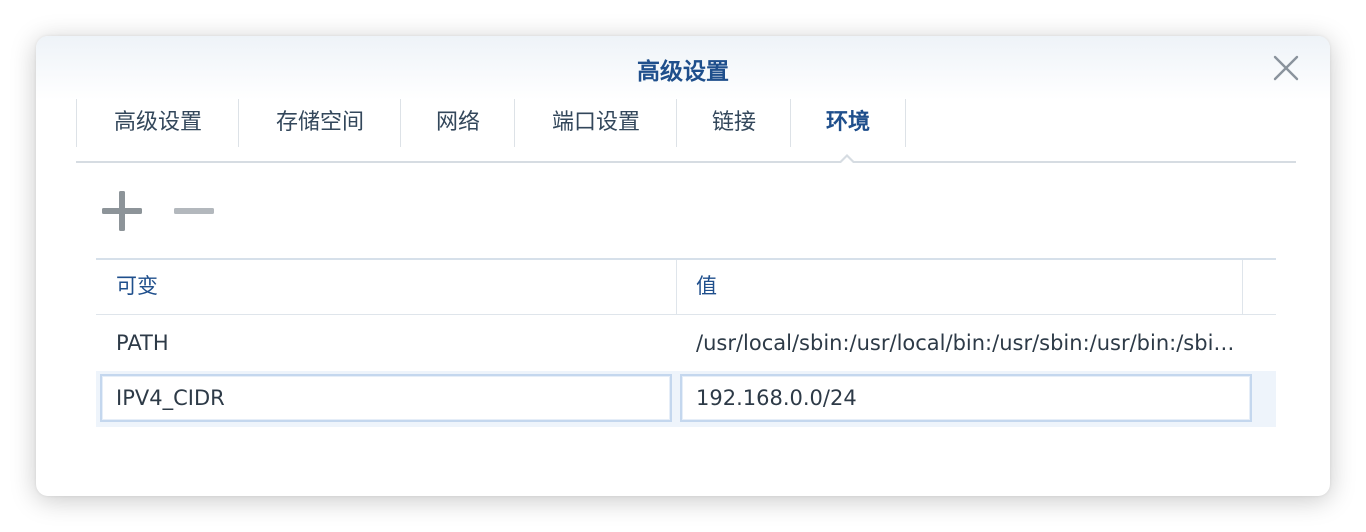 The height and width of the screenshot is (532, 1366). Describe the element at coordinates (595, 123) in the screenshot. I see `tab-port-settings: 端口设置` at that location.